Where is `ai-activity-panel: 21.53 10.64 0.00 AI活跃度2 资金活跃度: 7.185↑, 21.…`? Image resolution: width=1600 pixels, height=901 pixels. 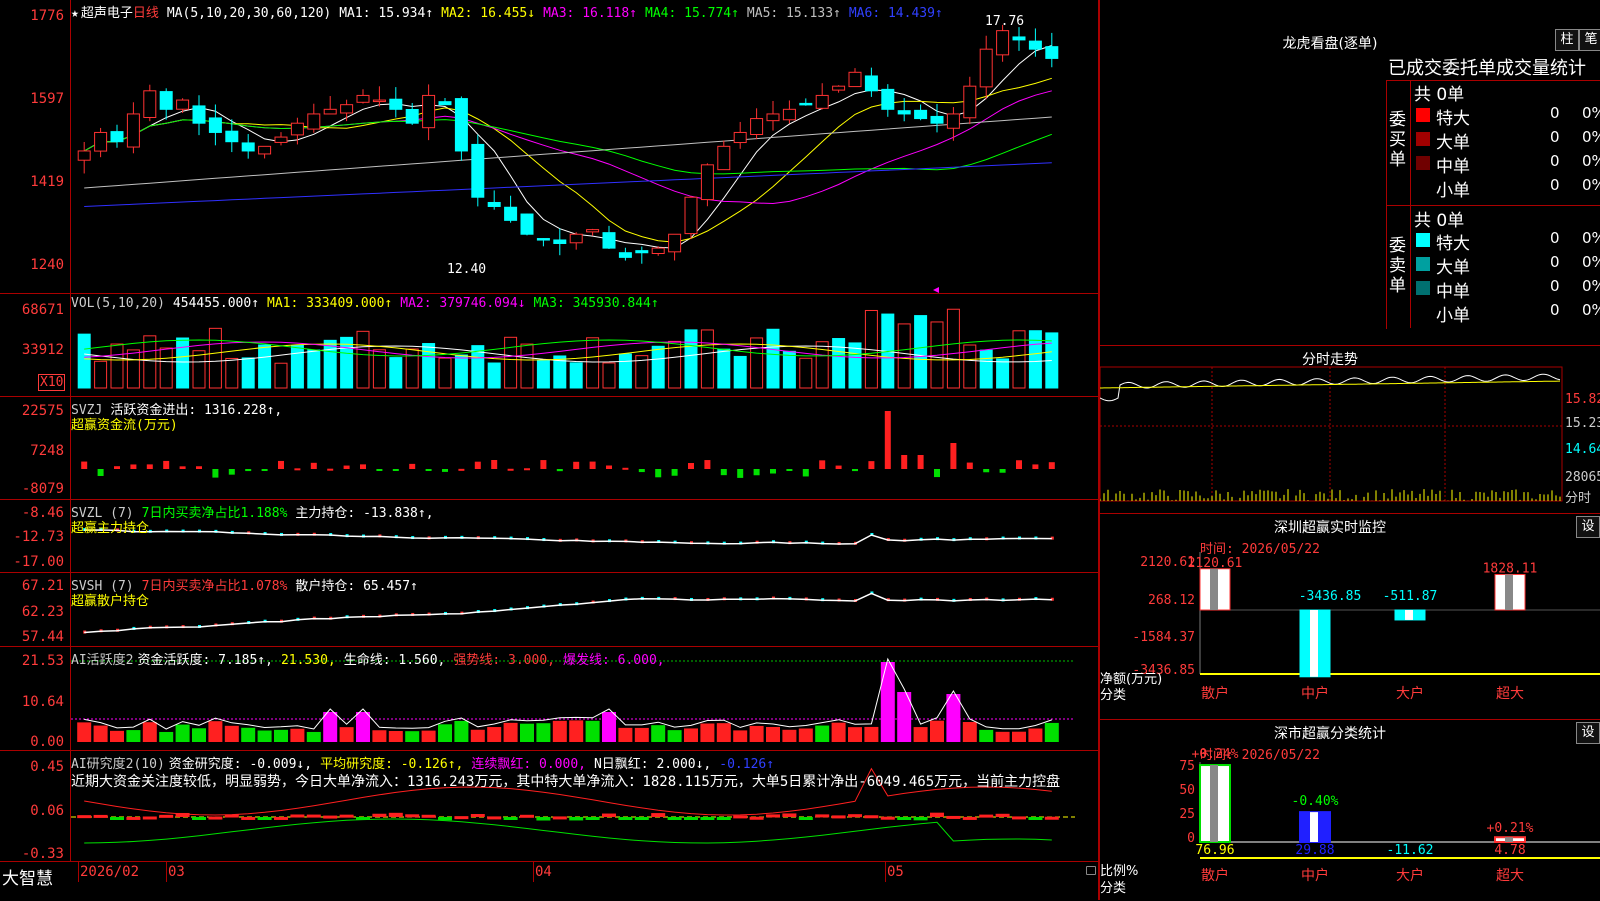 ai-activity-panel: 21.53 10.64 0.00 AI活跃度2 资金活跃度: 7.185↑, 21.… is located at coordinates (549, 699).